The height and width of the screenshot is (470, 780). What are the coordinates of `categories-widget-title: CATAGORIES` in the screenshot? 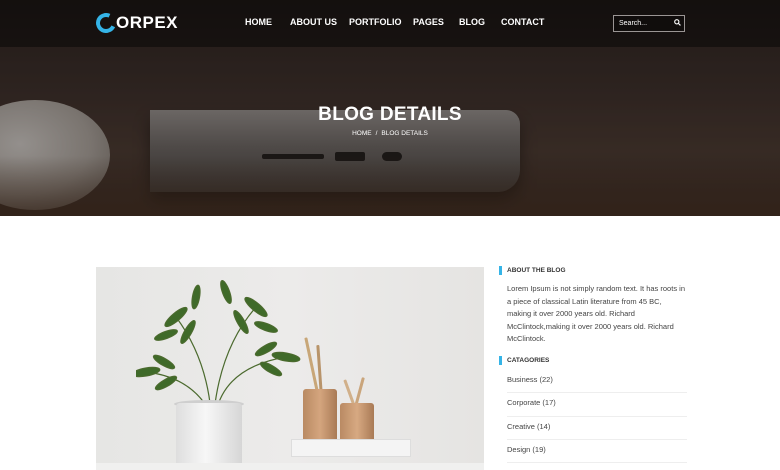 It's located at (524, 360).